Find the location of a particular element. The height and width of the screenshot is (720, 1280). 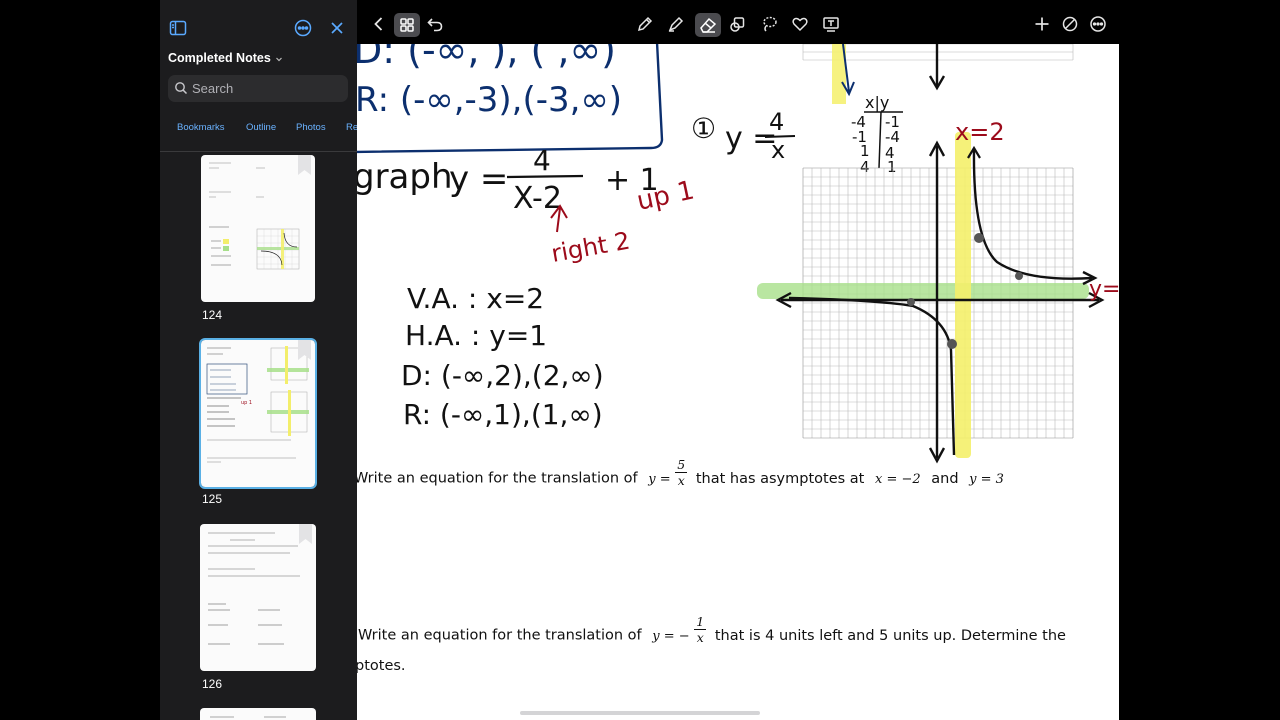

svg-text: H.A. : y=1 is located at coordinates (476, 335).